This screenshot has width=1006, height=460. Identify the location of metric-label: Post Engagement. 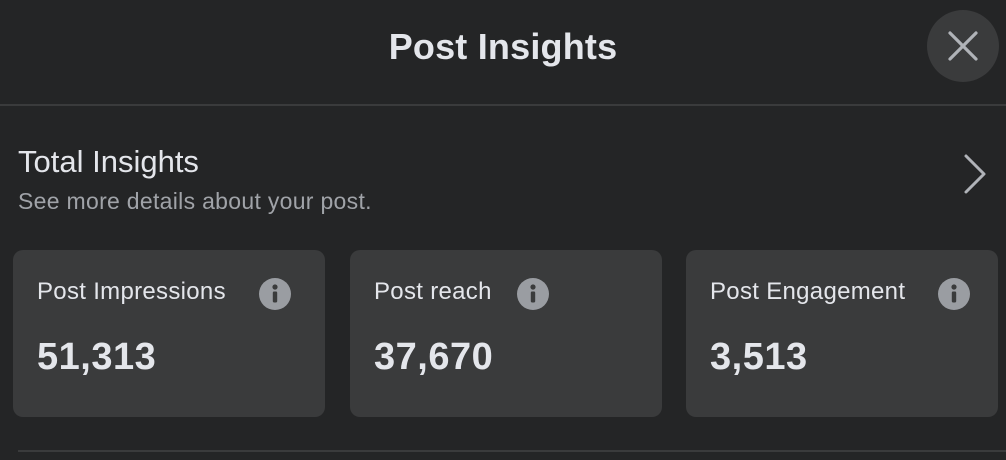
(808, 291).